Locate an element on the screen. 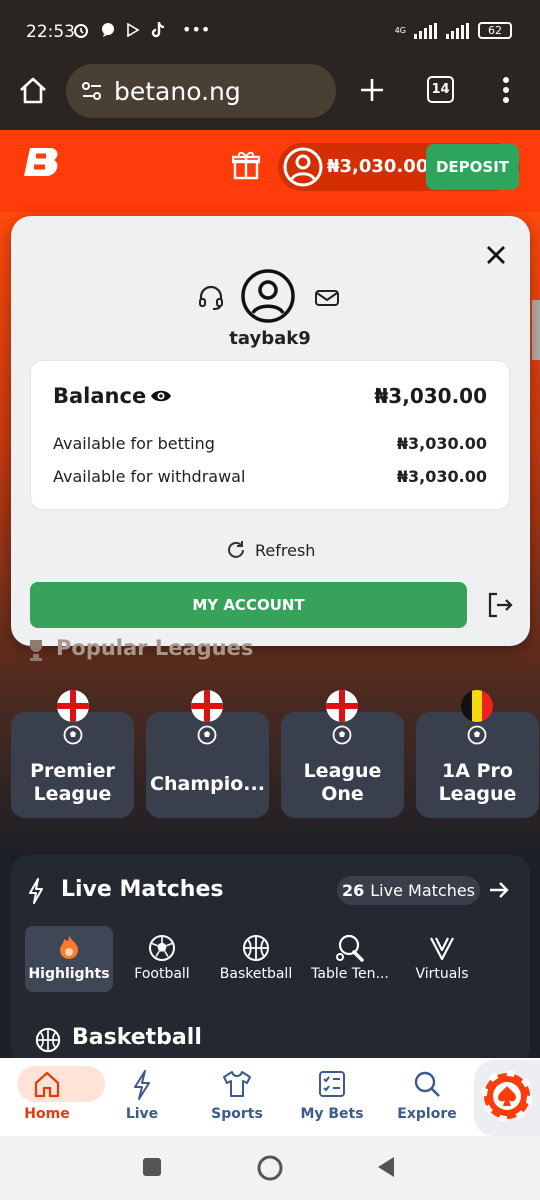 This screenshot has height=1200, width=540. site-settings-icon is located at coordinates (92, 91).